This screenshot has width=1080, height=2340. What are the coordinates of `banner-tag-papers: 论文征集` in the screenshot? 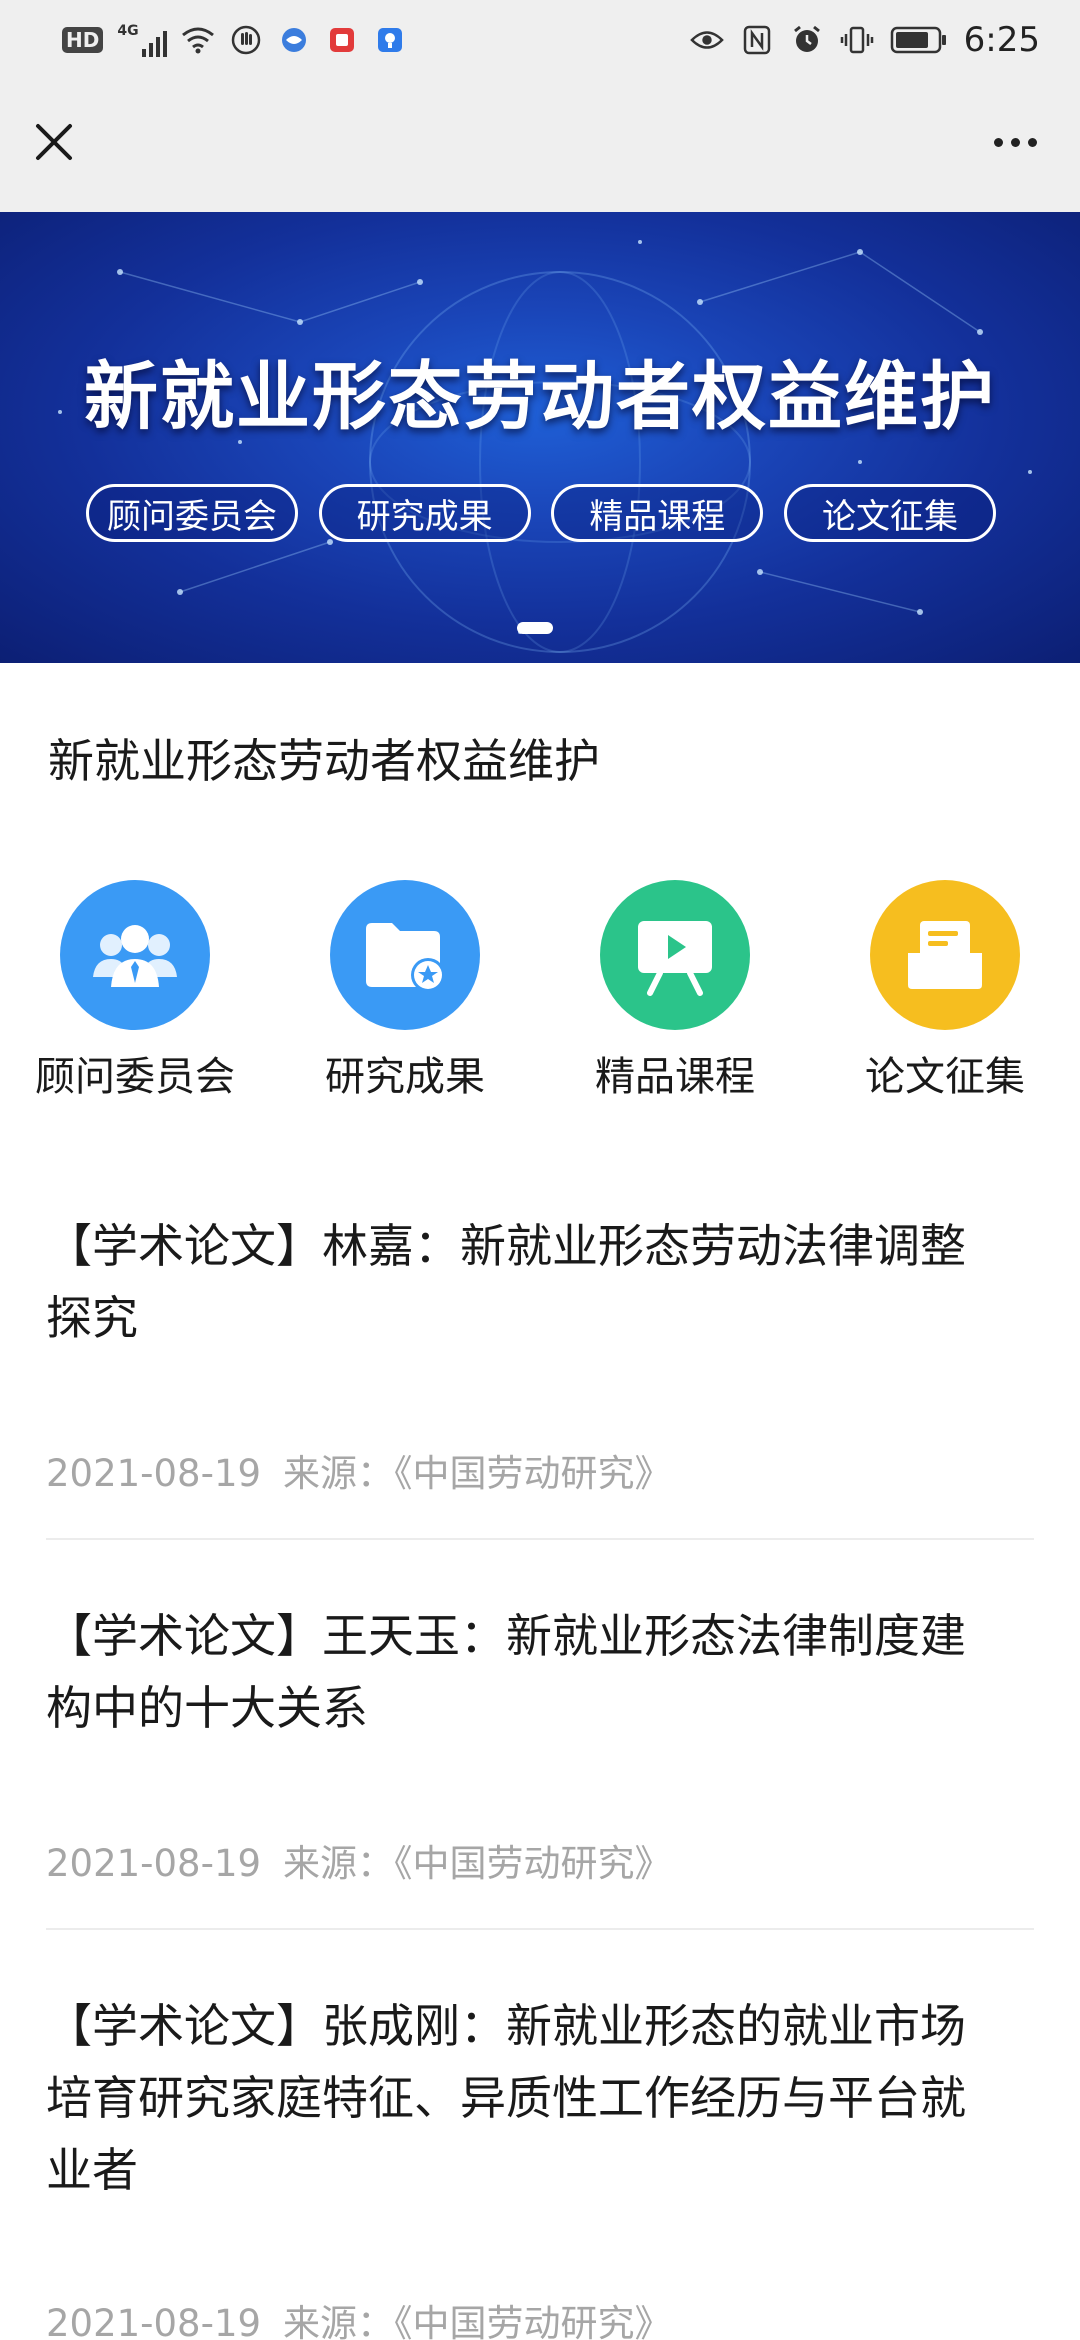 It's located at (889, 513).